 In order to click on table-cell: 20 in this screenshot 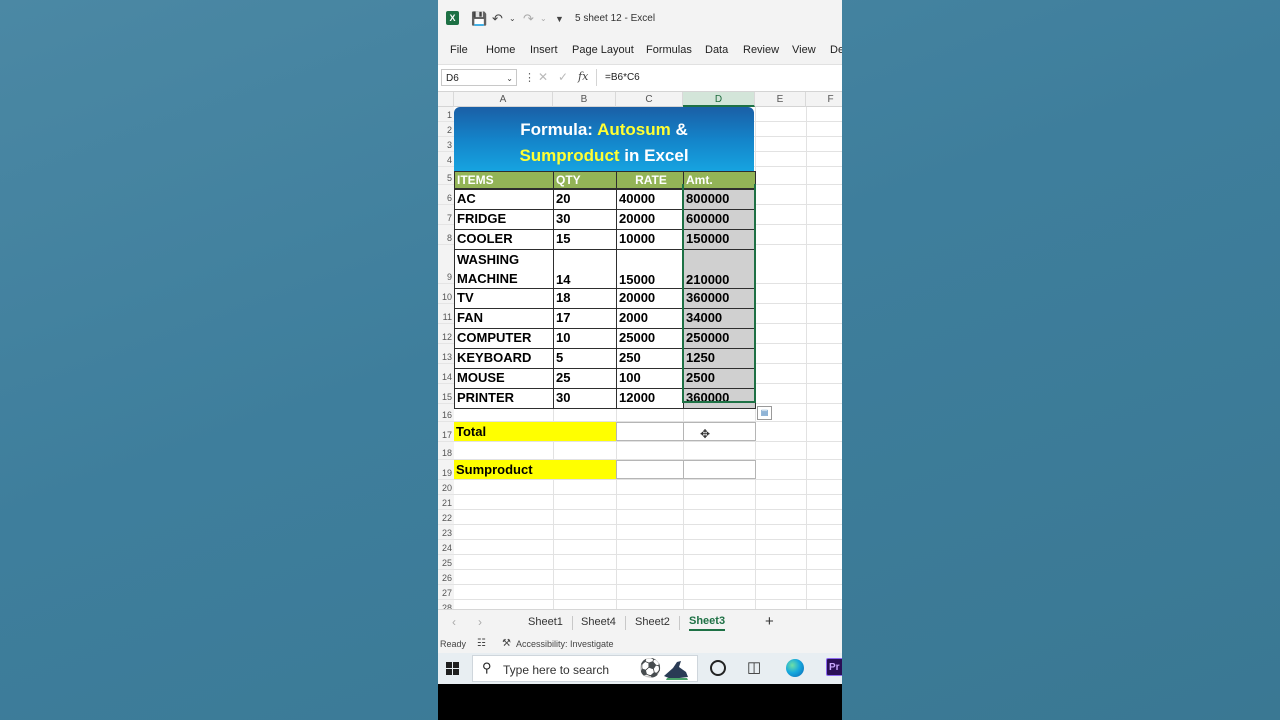, I will do `click(585, 199)`.